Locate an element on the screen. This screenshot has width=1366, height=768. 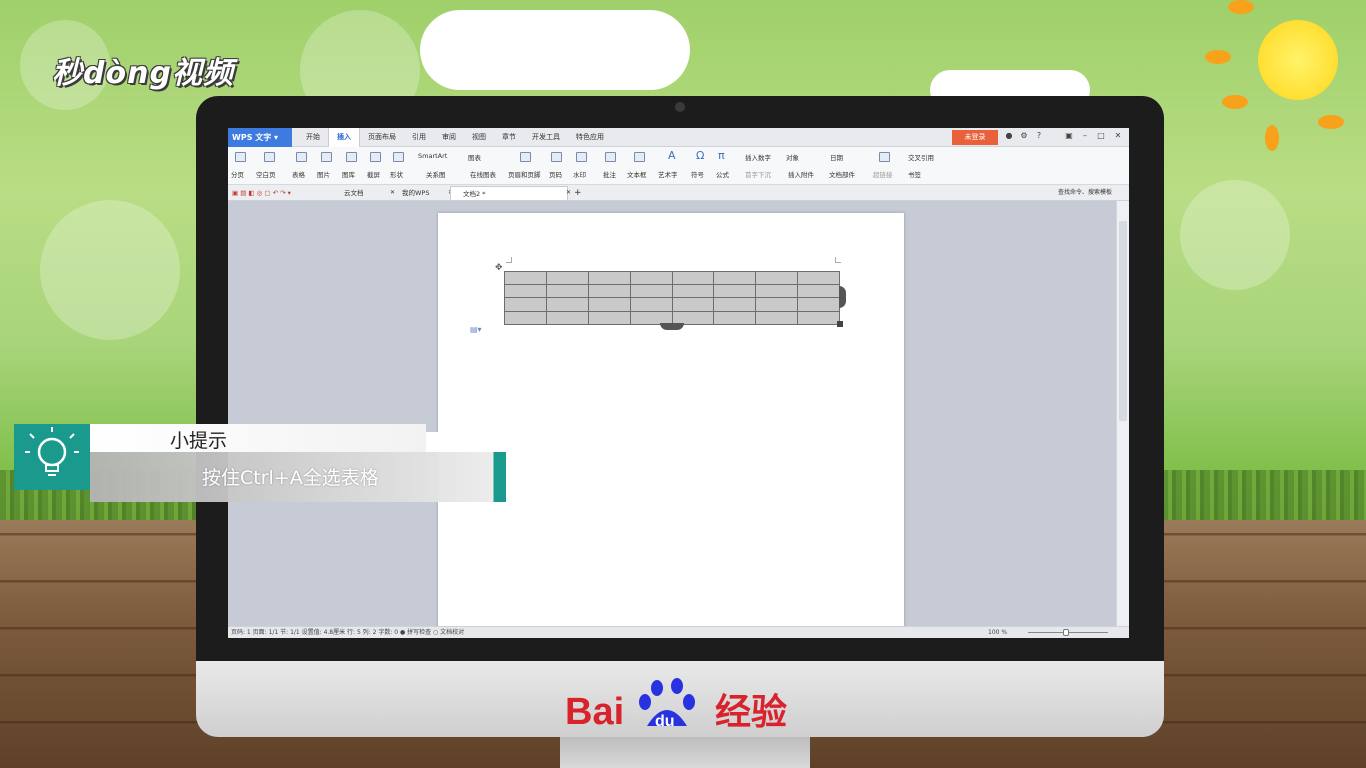
hyperlink-button: 超链接 is located at coordinates (883, 174).